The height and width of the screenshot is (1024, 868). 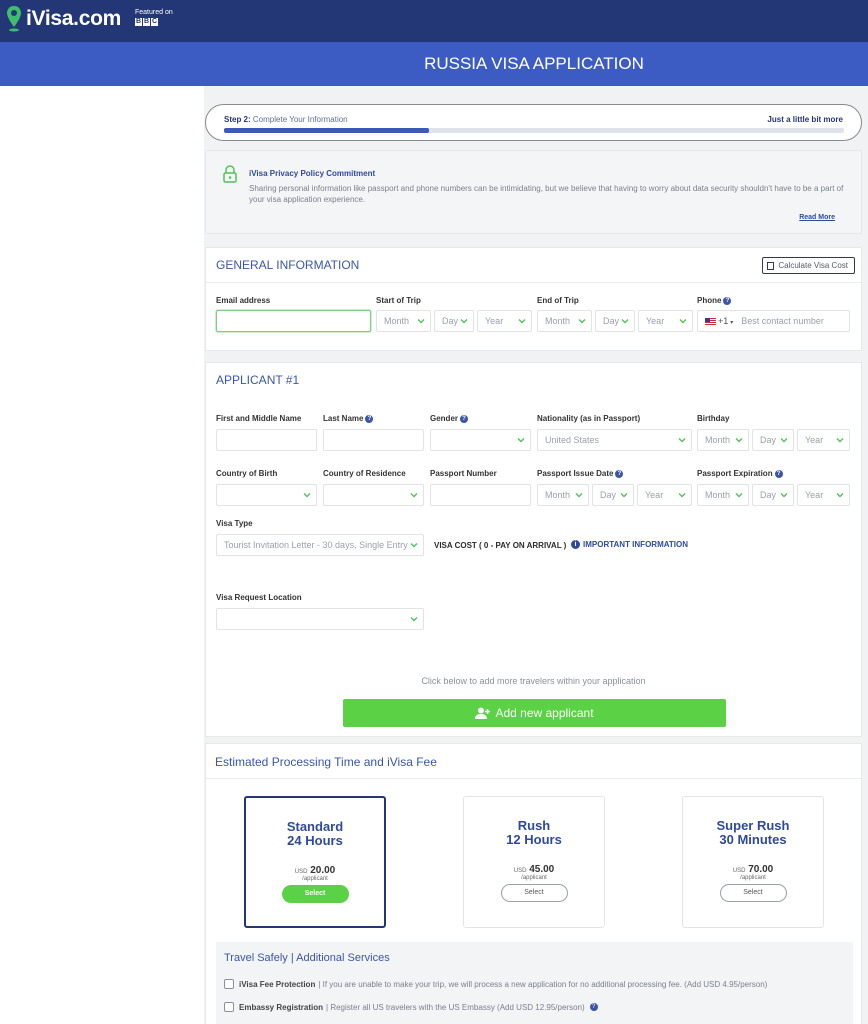 I want to click on add-user-icon, so click(x=483, y=713).